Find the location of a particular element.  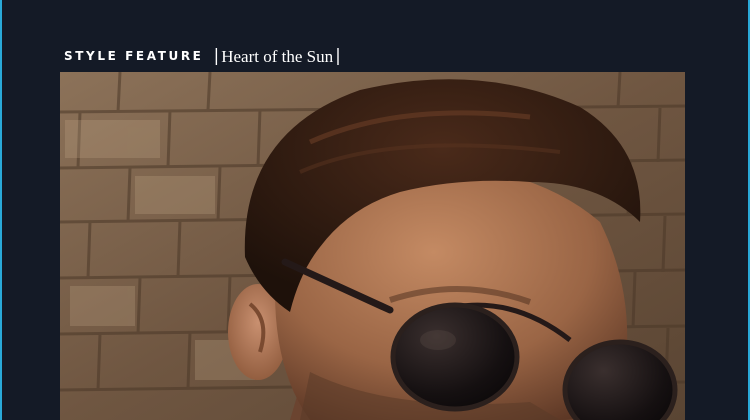

lens-reflection-left is located at coordinates (438, 340).